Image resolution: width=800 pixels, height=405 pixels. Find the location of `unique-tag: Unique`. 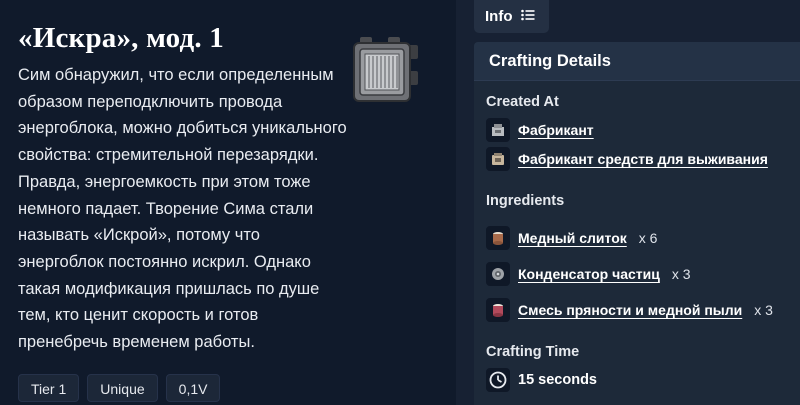

unique-tag: Unique is located at coordinates (122, 388).